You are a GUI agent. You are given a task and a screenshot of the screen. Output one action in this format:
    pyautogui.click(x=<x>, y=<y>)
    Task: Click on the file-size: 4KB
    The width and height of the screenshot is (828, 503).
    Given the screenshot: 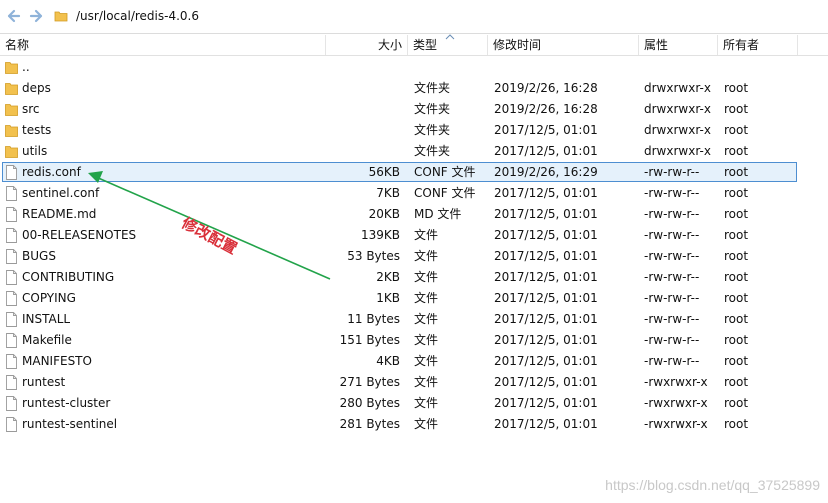 What is the action you would take?
    pyautogui.click(x=388, y=361)
    